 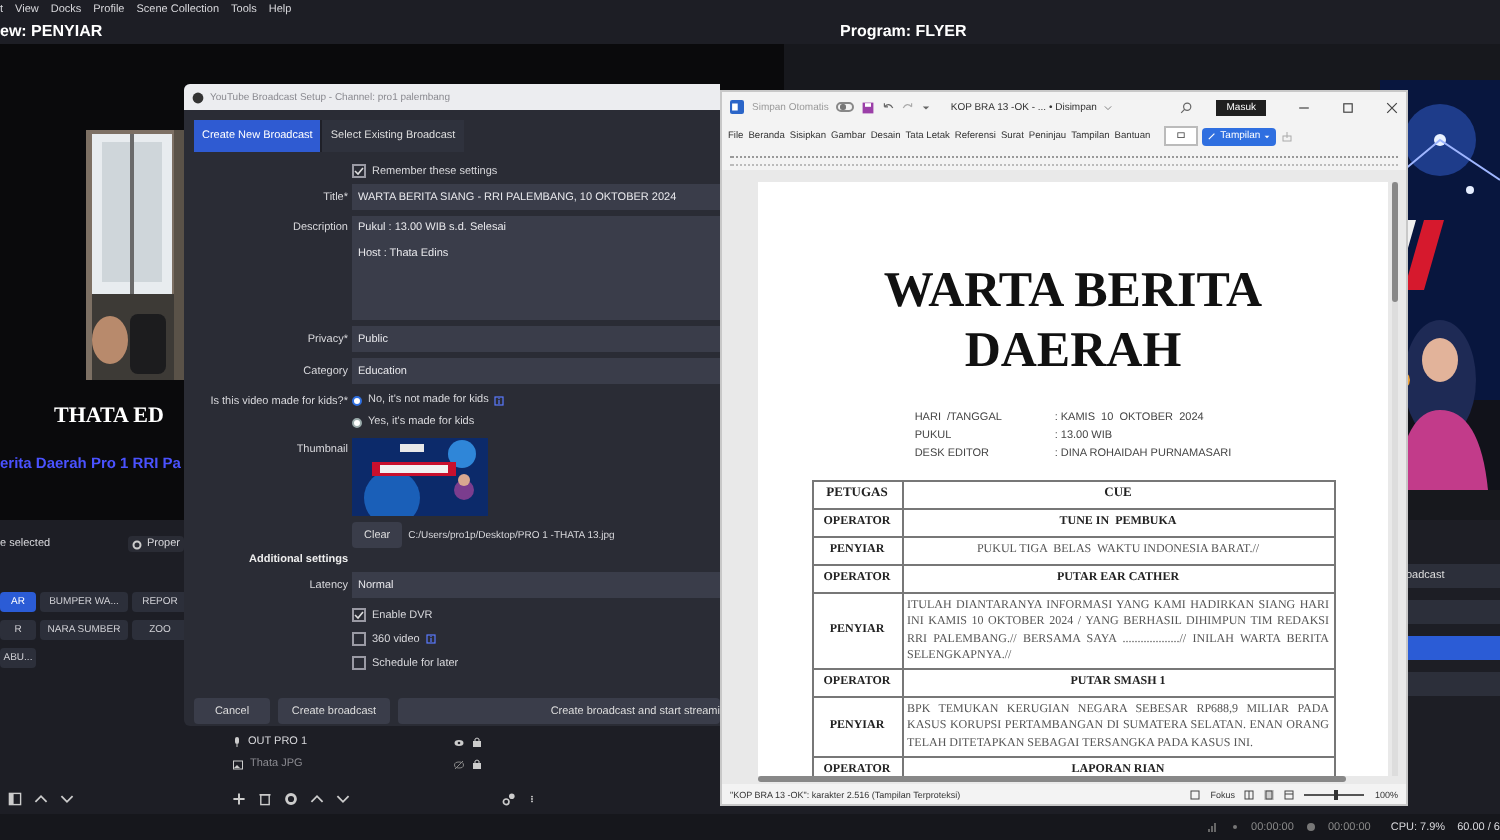 What do you see at coordinates (1052, 779) in the screenshot?
I see `scrollbar` at bounding box center [1052, 779].